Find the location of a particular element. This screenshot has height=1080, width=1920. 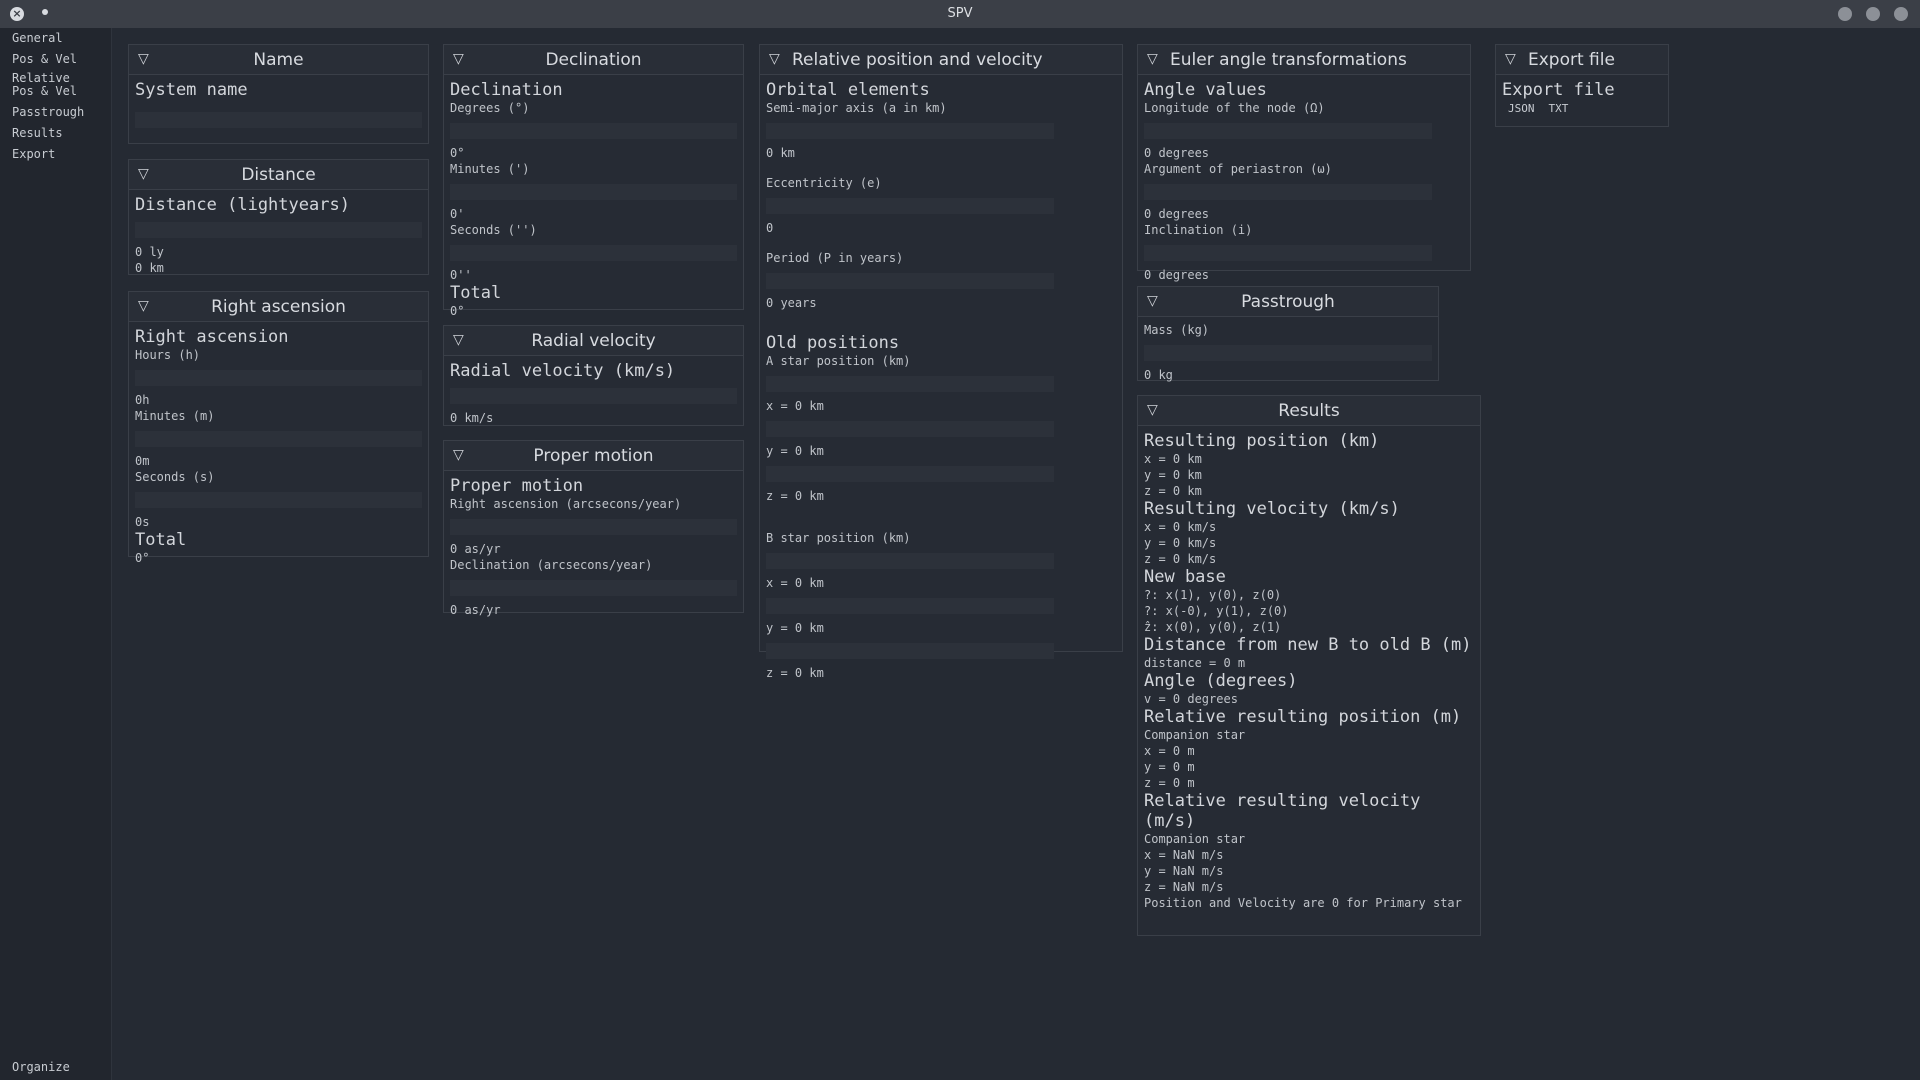

hours-input is located at coordinates (278, 378).